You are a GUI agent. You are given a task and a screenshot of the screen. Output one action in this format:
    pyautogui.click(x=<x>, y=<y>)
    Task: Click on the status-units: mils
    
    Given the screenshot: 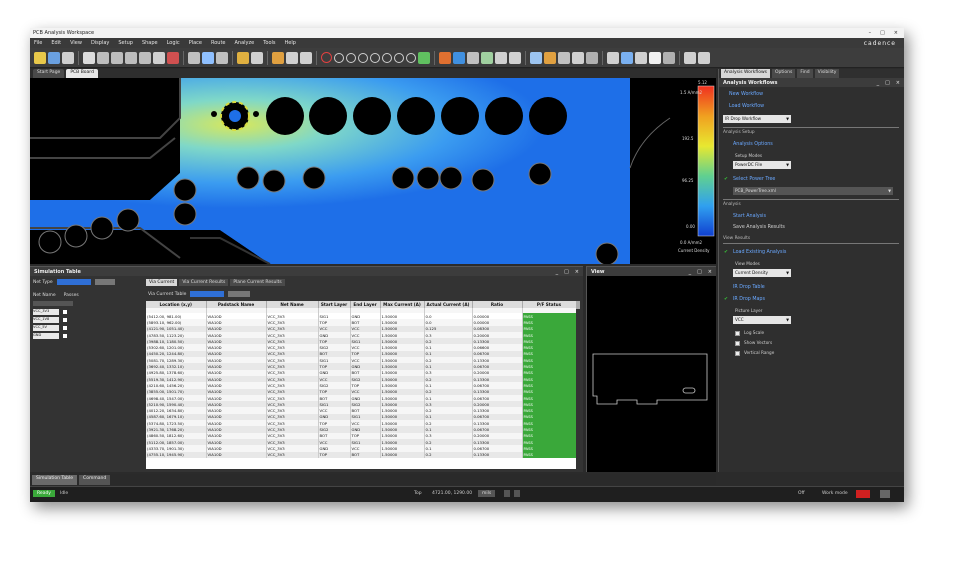 What is the action you would take?
    pyautogui.click(x=487, y=493)
    